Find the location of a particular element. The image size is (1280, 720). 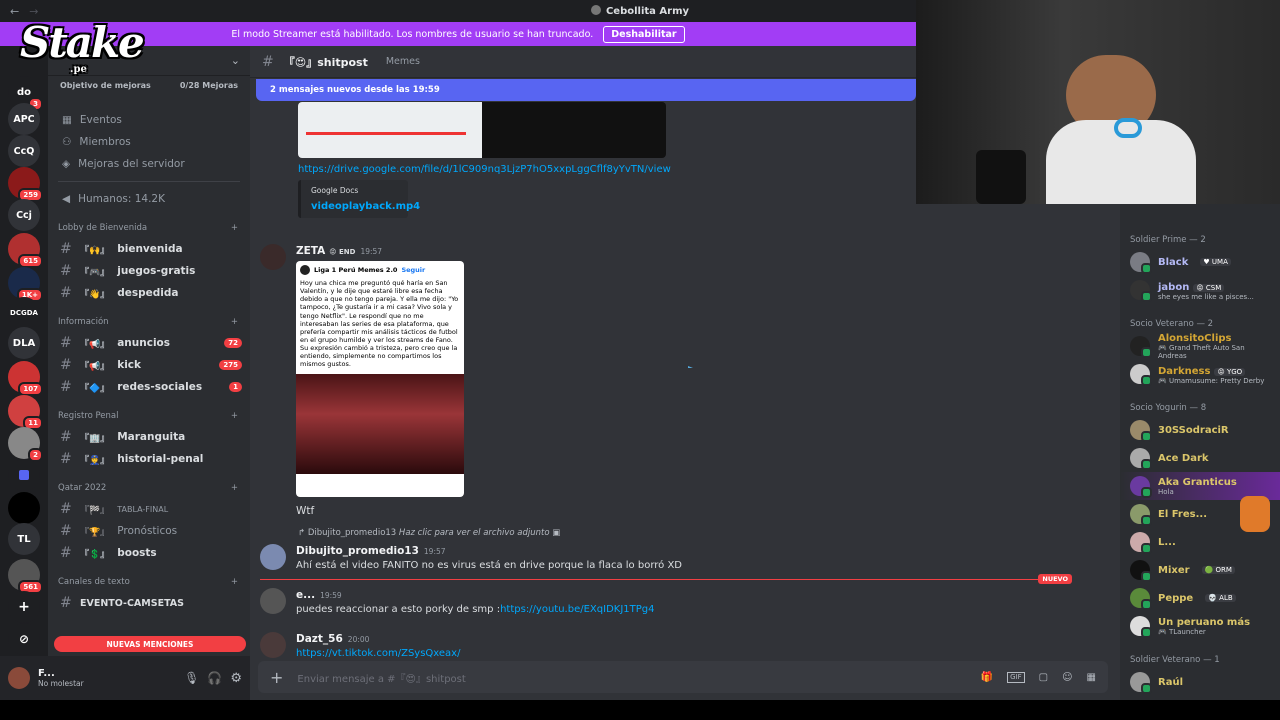

server-stake: 1K+ is located at coordinates (25, 284).